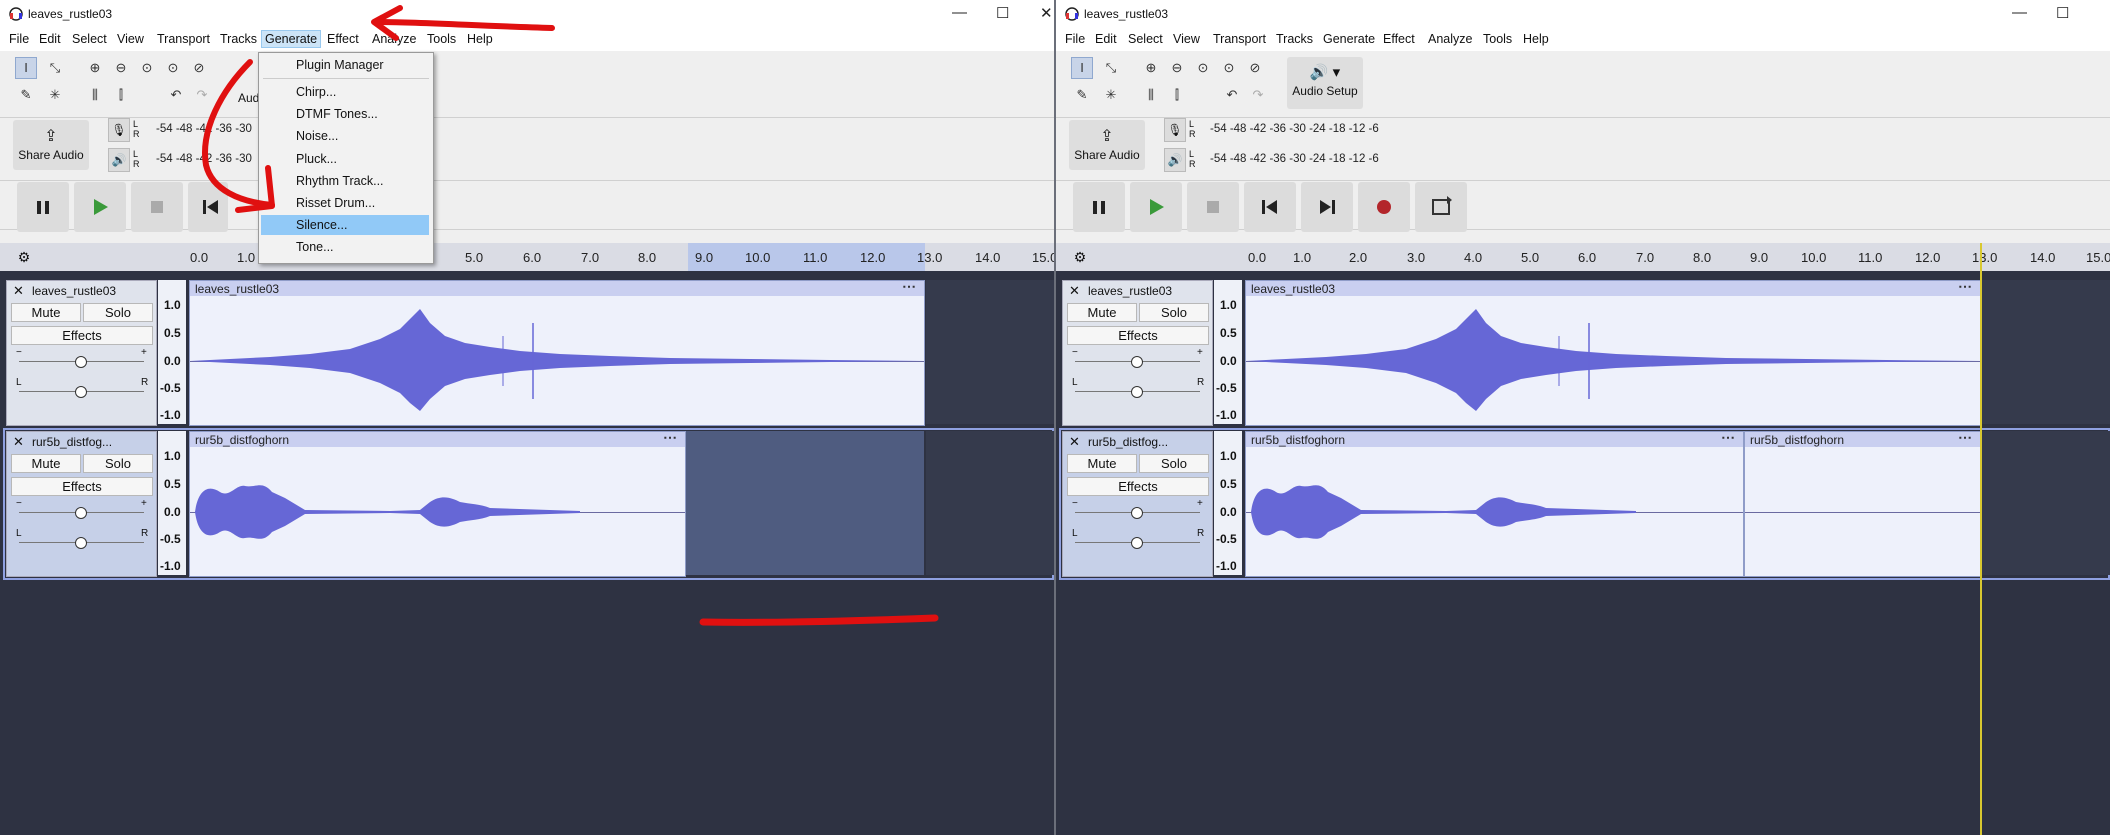 The image size is (2110, 835). What do you see at coordinates (805, 503) in the screenshot?
I see `selected-region` at bounding box center [805, 503].